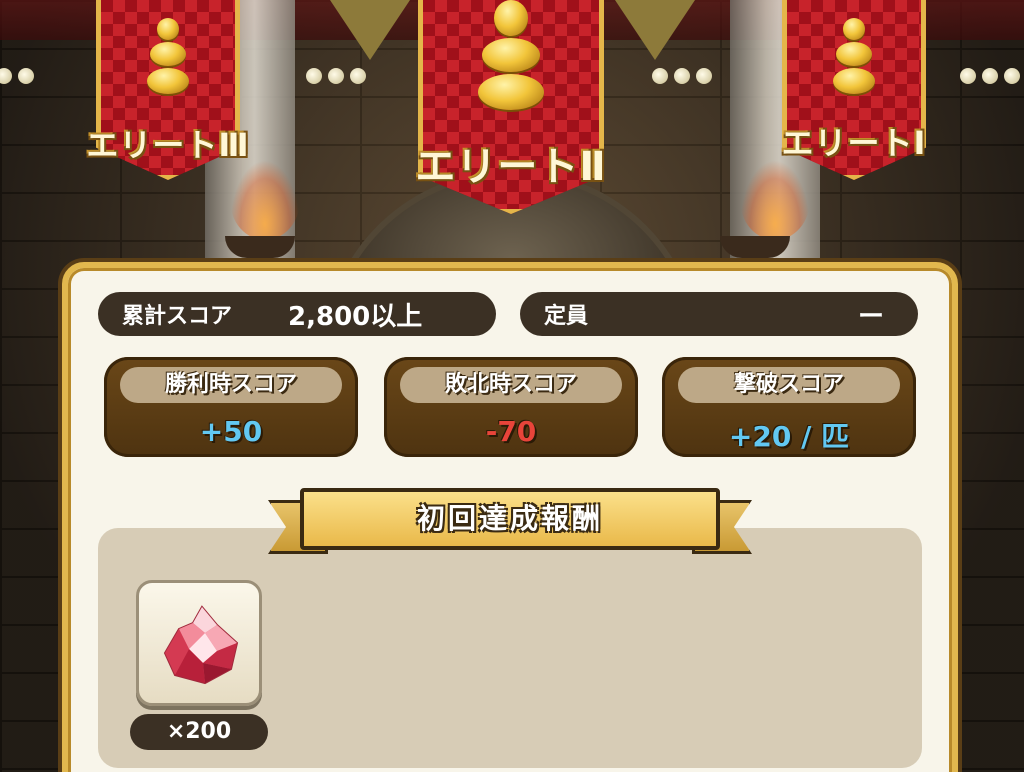  I want to click on win-score-value: +50, so click(231, 431).